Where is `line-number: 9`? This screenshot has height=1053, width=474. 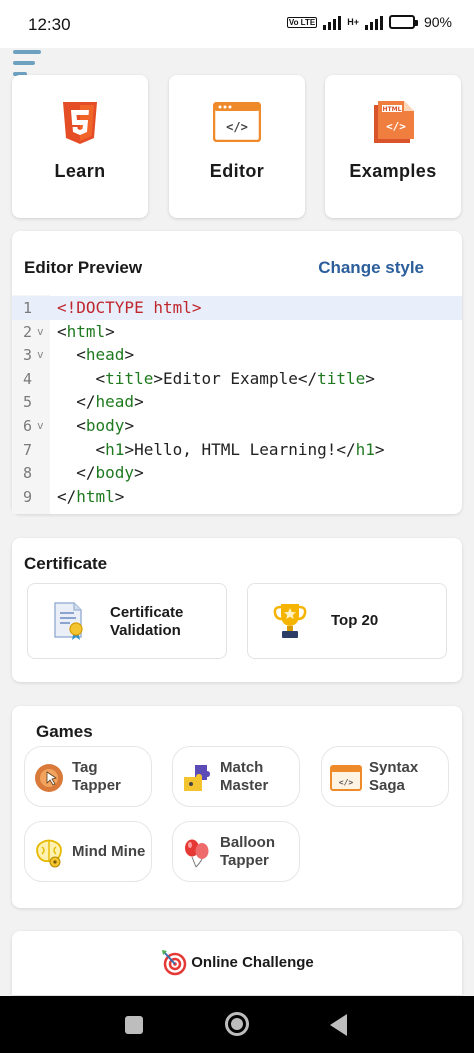 line-number: 9 is located at coordinates (28, 496).